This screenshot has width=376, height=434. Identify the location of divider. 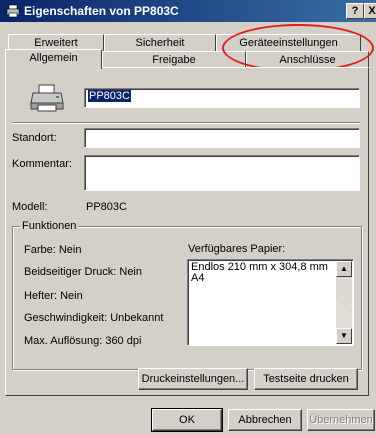
(186, 123).